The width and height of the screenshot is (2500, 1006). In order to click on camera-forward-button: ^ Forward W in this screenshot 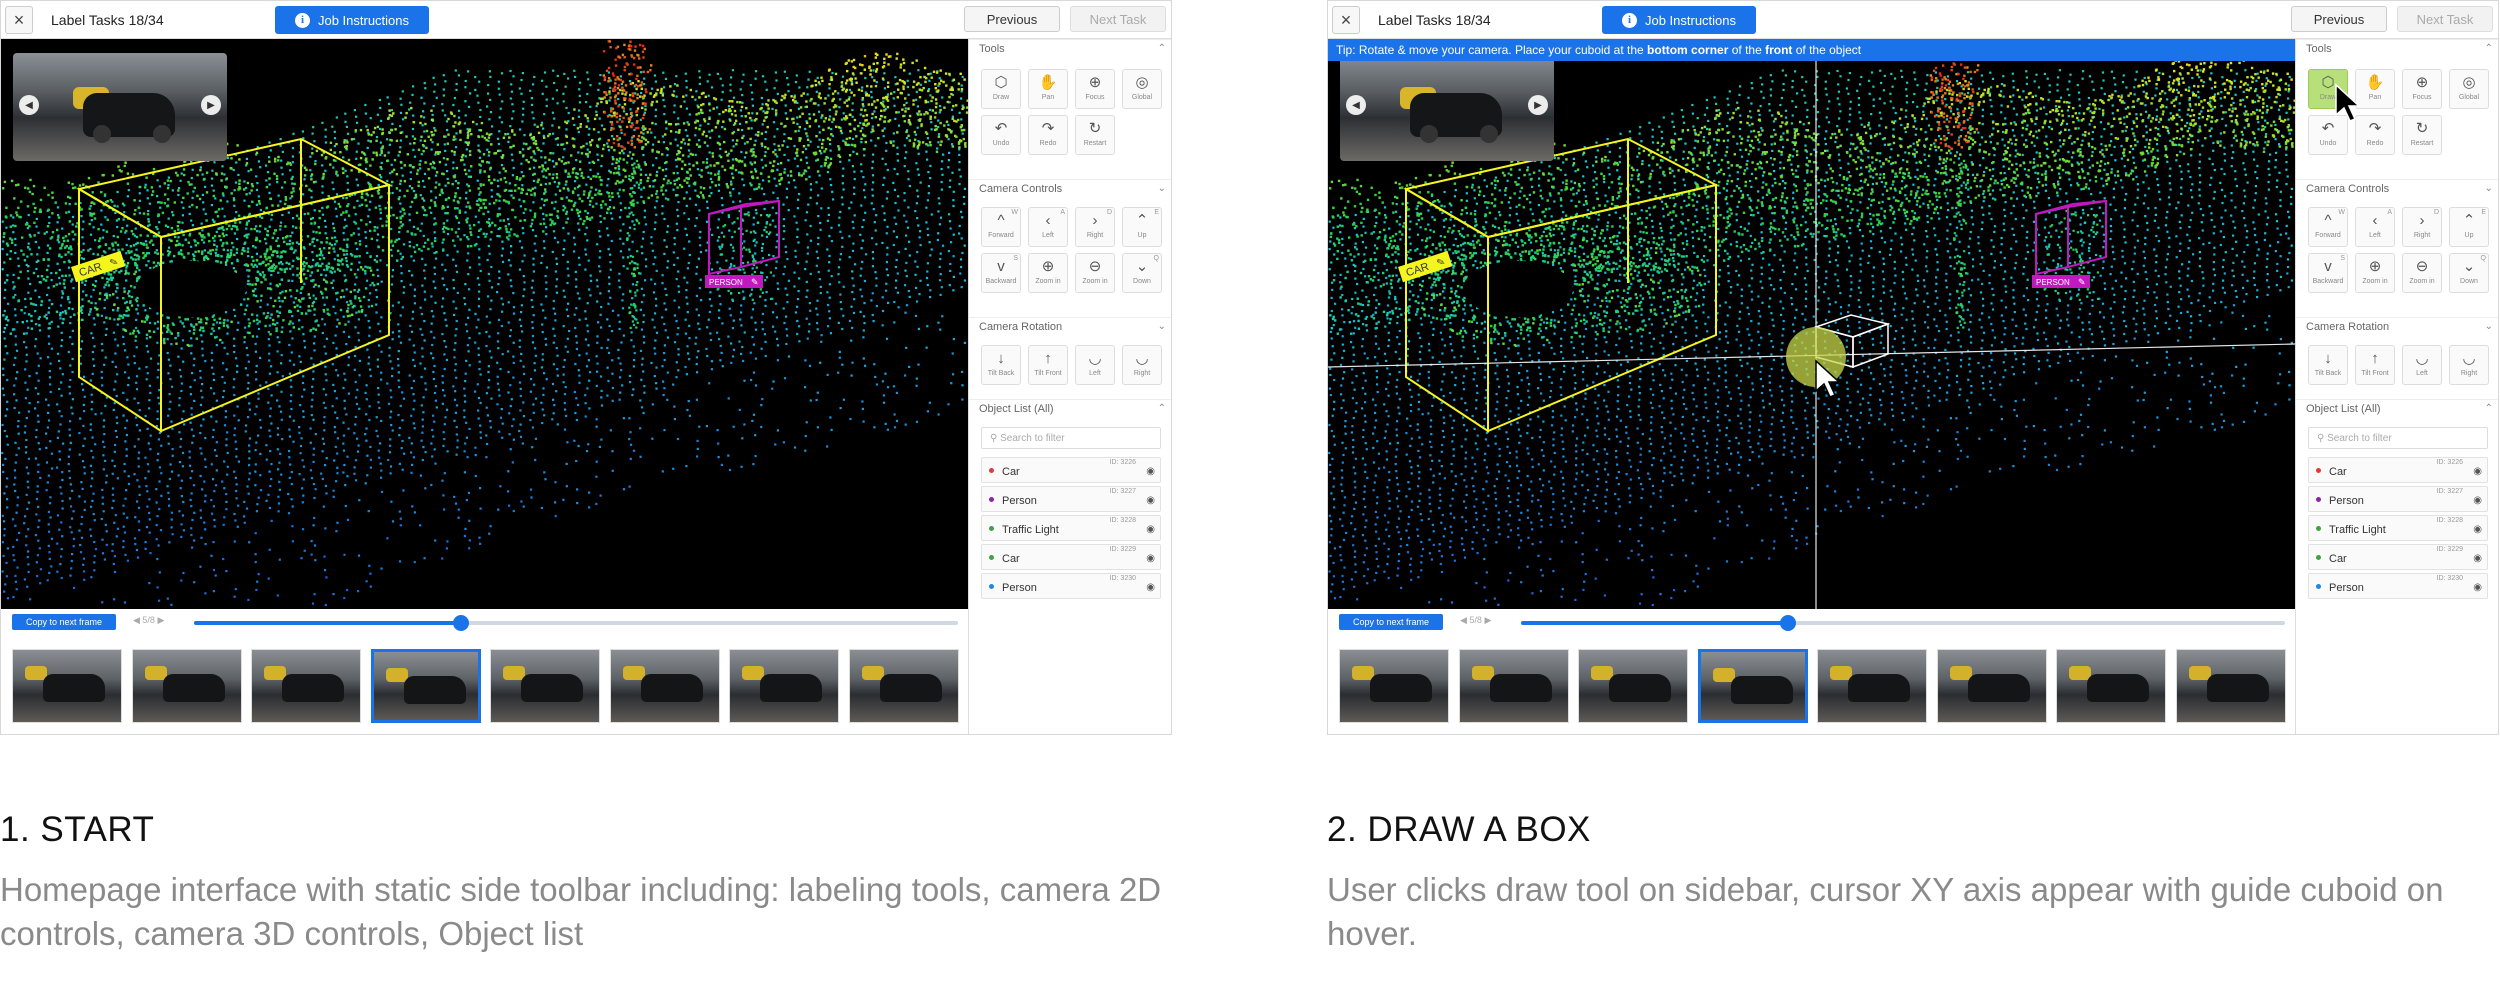, I will do `click(2328, 227)`.